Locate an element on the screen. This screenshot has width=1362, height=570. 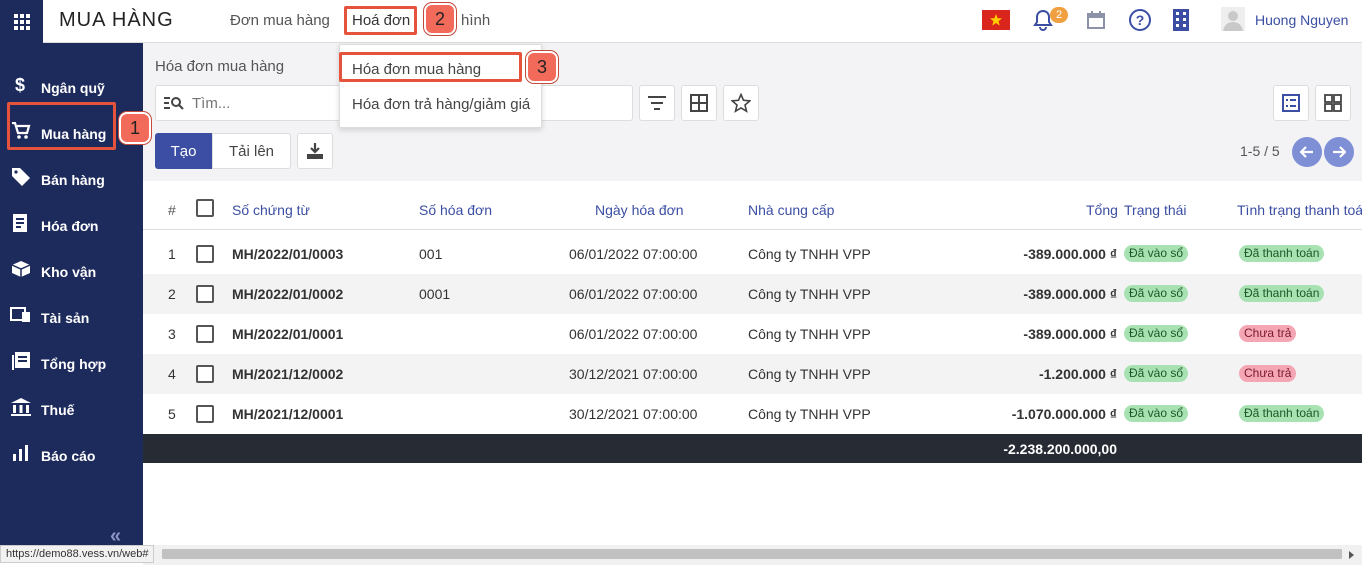
sidebar-item-assets: Tài sản is located at coordinates (71, 315).